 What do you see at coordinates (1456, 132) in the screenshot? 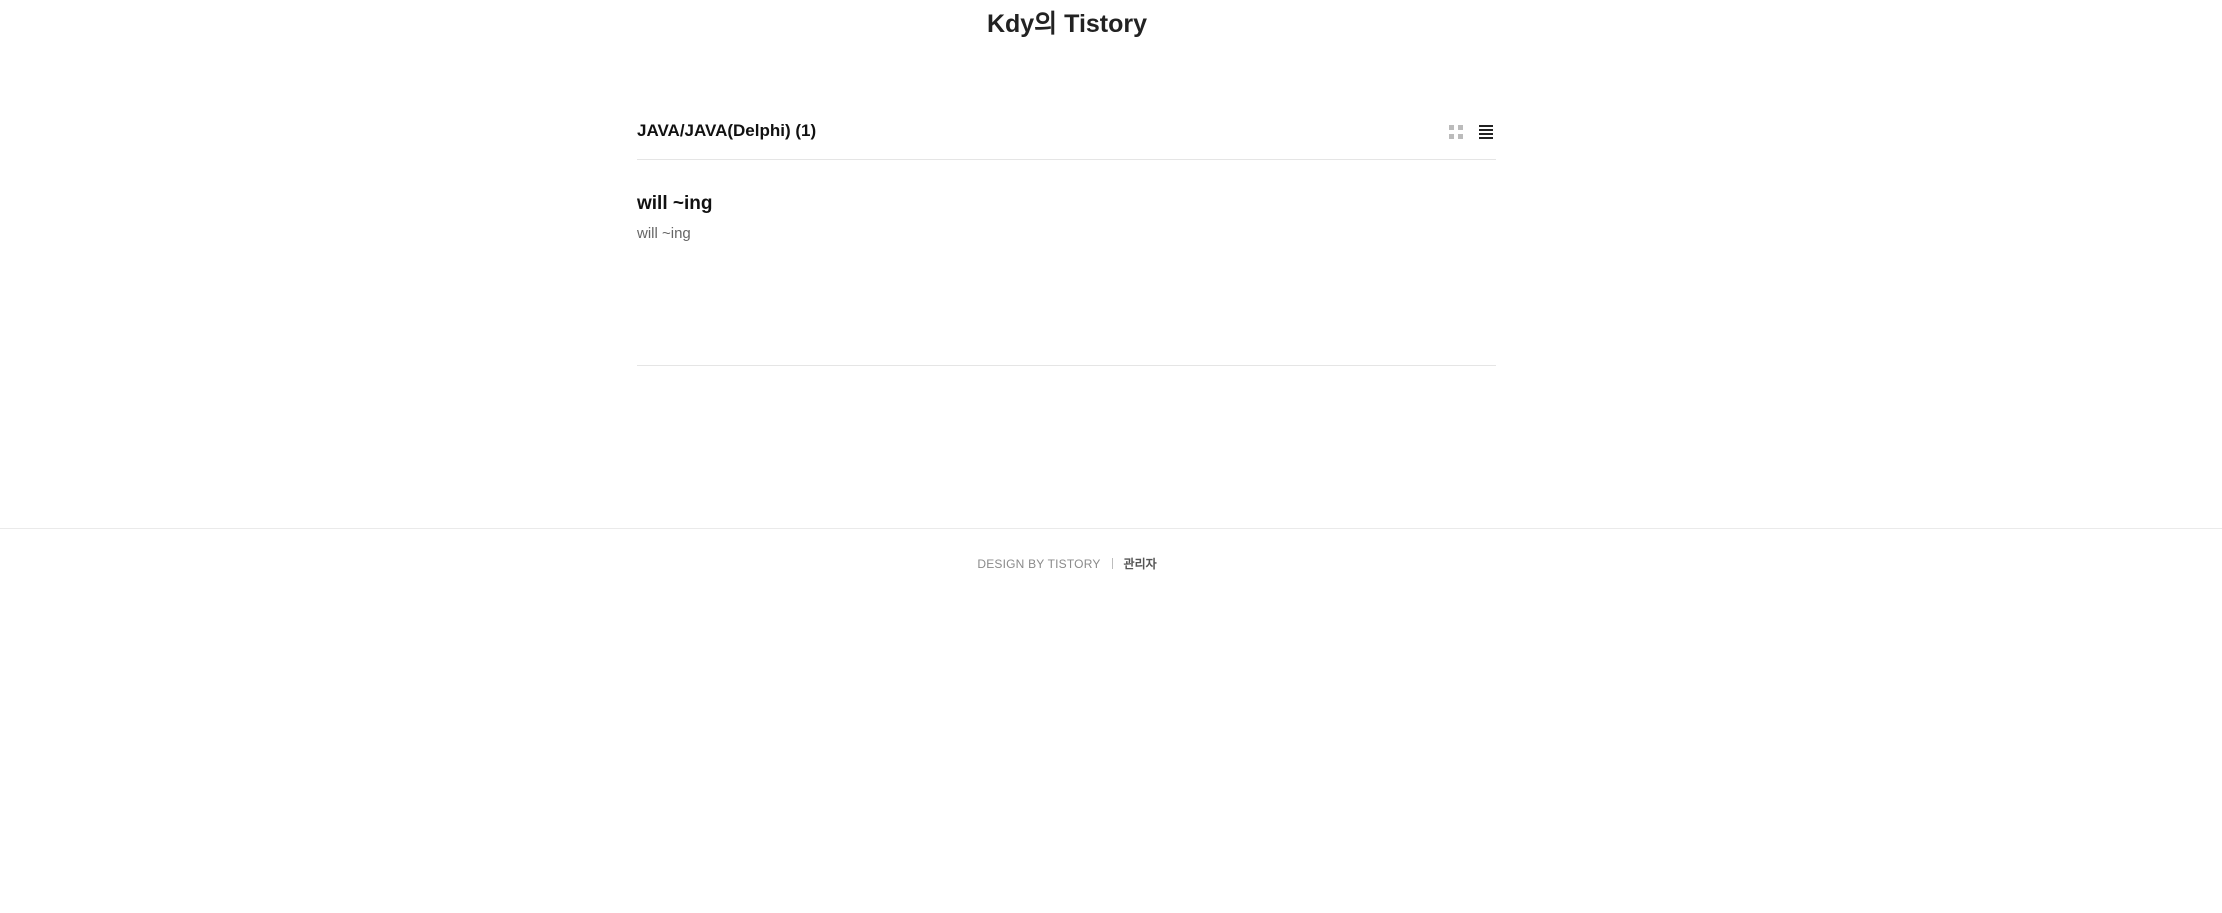
I see `grid-view-icon` at bounding box center [1456, 132].